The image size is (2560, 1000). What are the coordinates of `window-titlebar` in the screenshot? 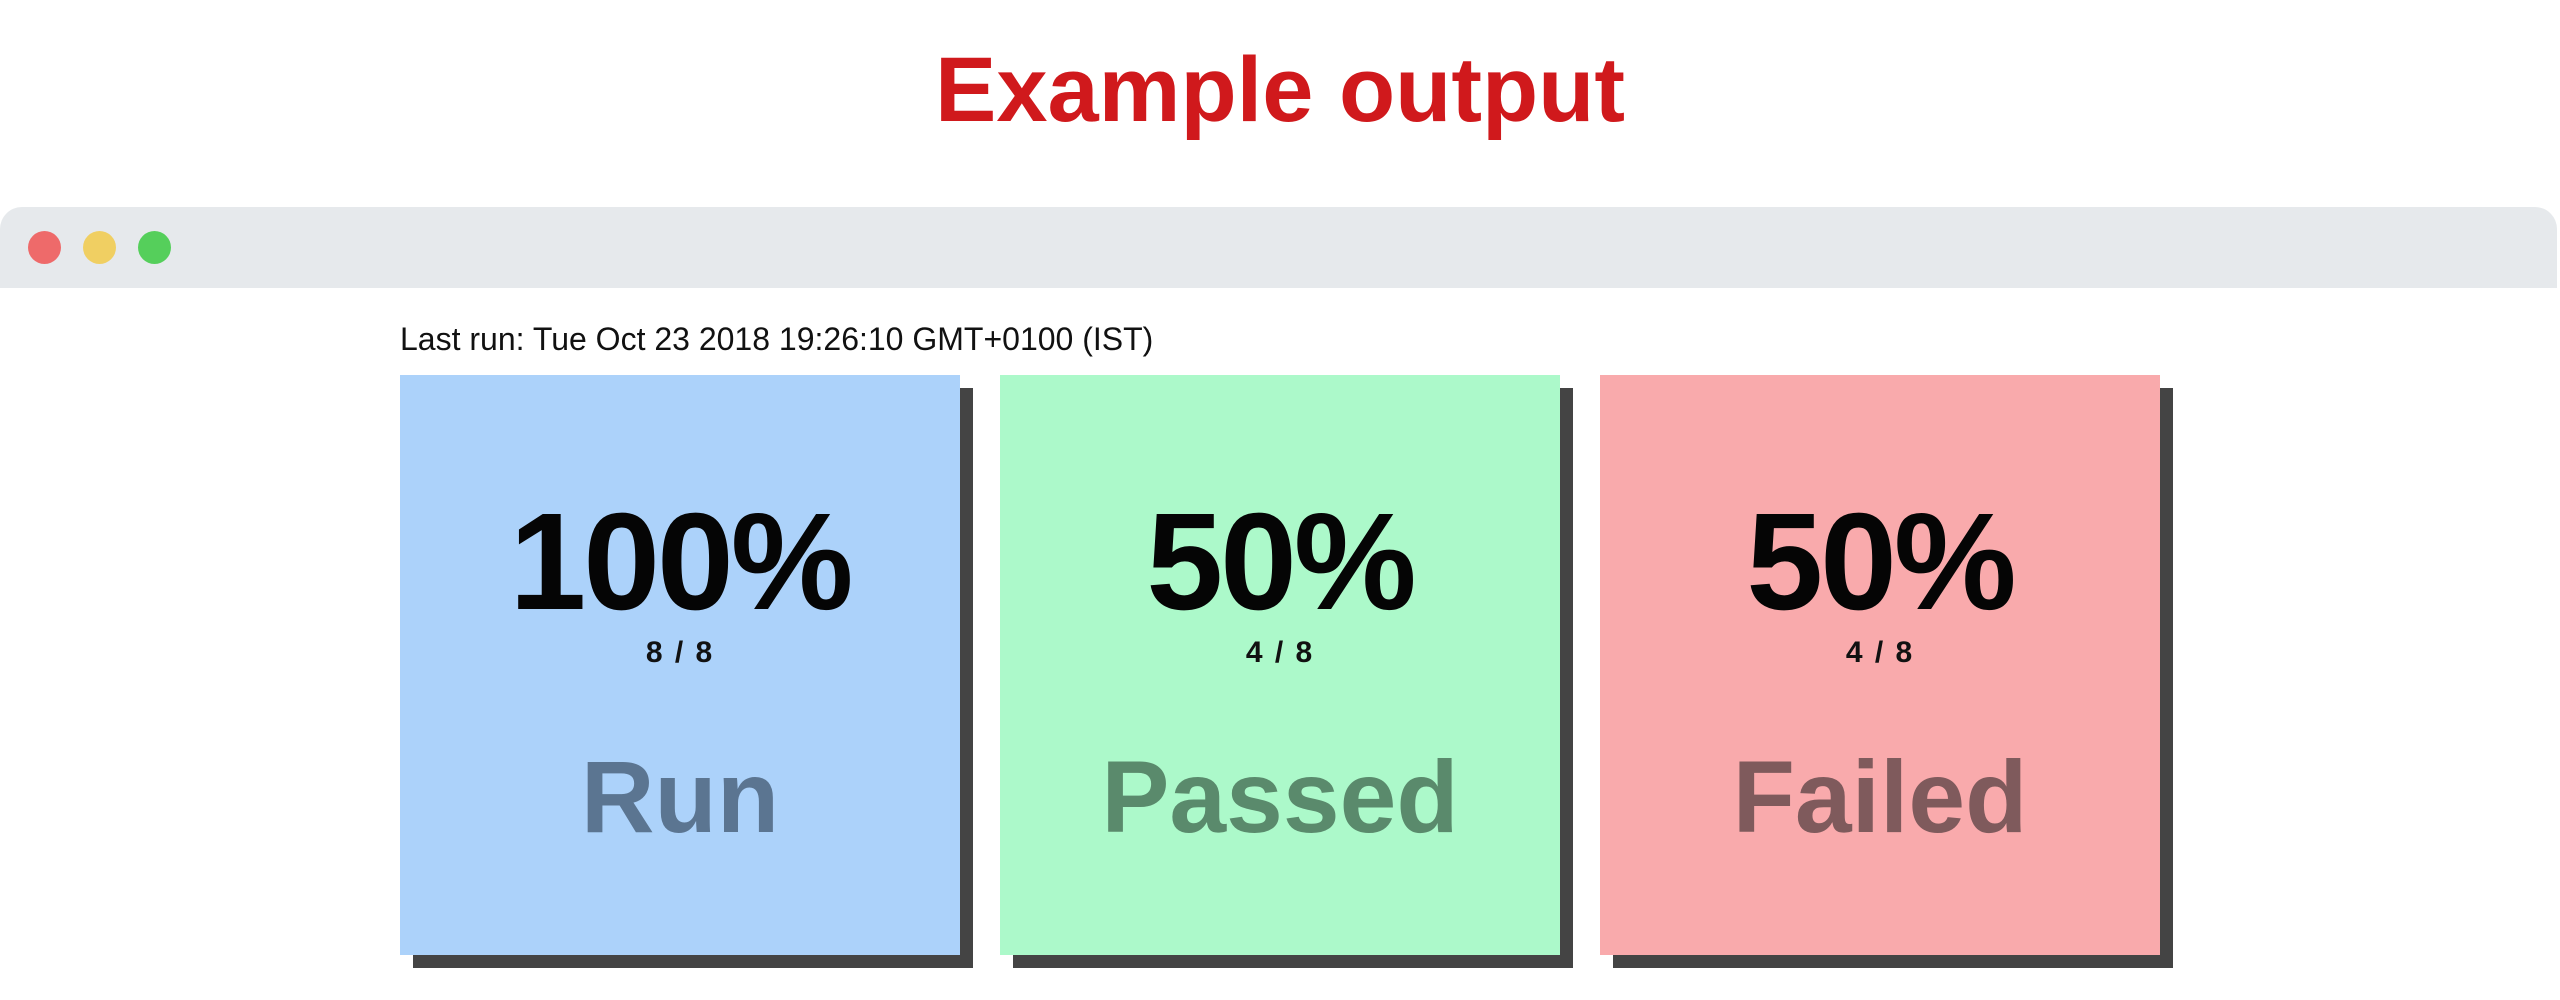 It's located at (1278, 247).